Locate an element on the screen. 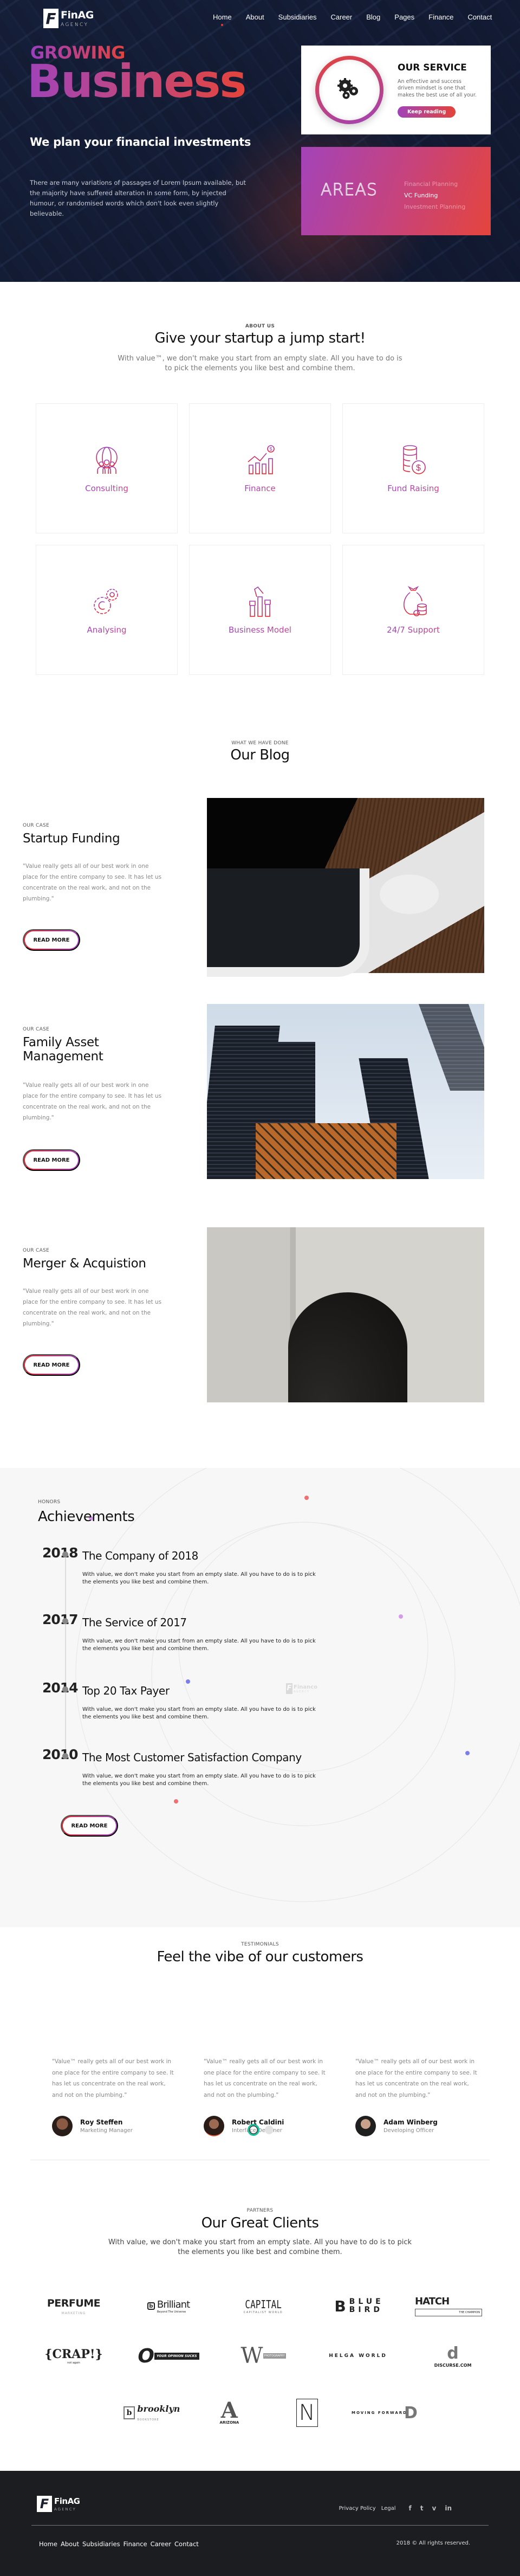  brand-logo: F FinAG AGENCY is located at coordinates (68, 18).